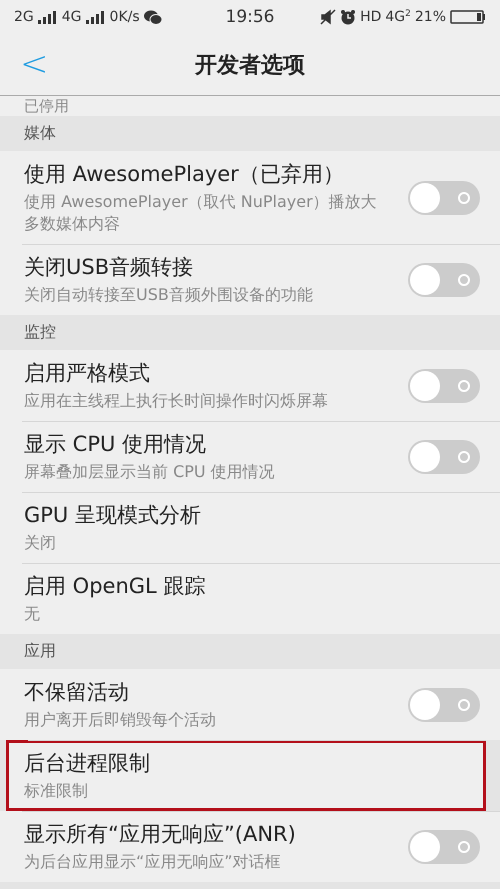  Describe the element at coordinates (120, 720) in the screenshot. I see `setting-summary: 用户离开后即销毁每个活动` at that location.